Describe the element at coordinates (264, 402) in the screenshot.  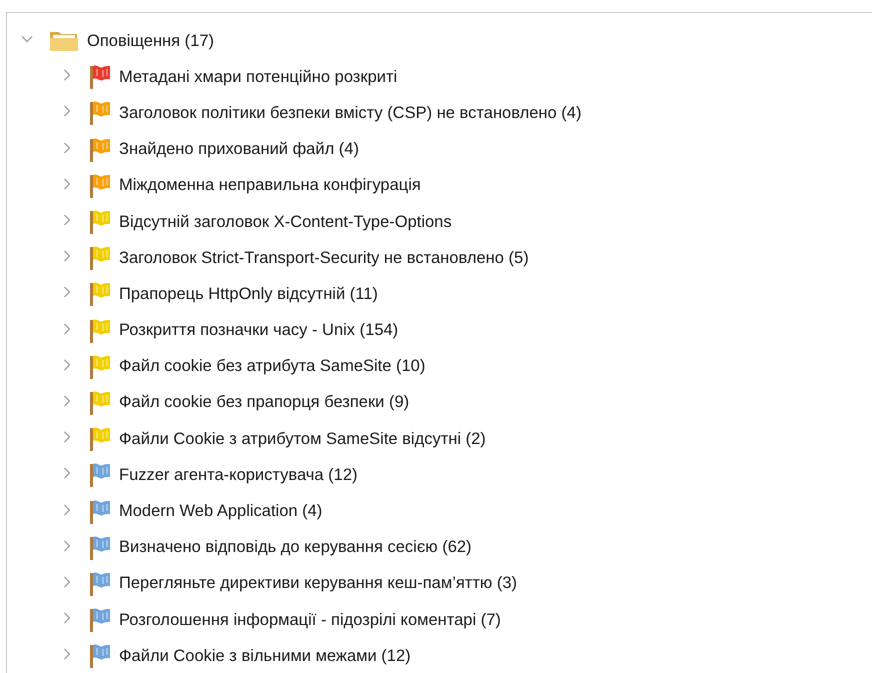
I see `tree-item-label: Файл cookie без прапорця безпеки (9)` at that location.